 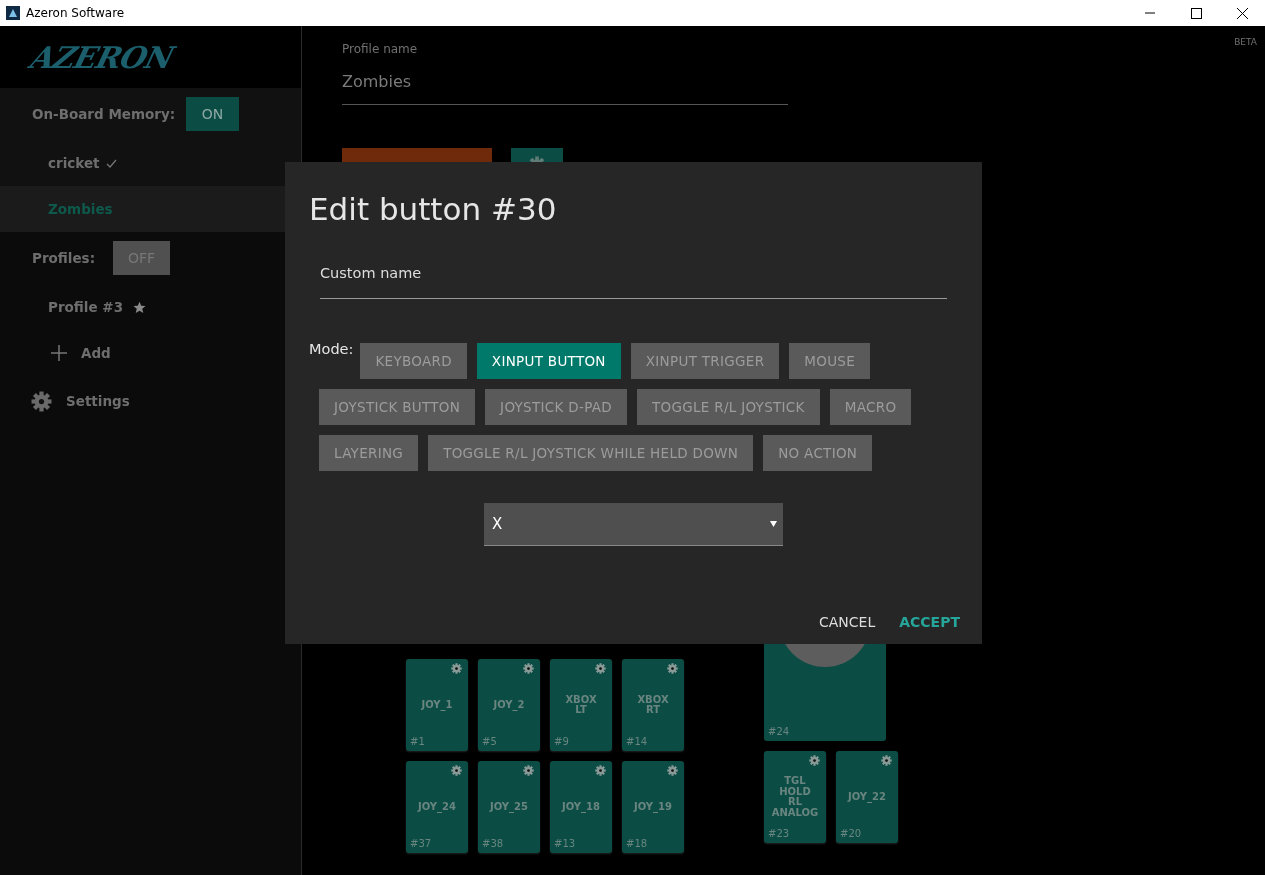 What do you see at coordinates (59, 353) in the screenshot?
I see `plus-icon` at bounding box center [59, 353].